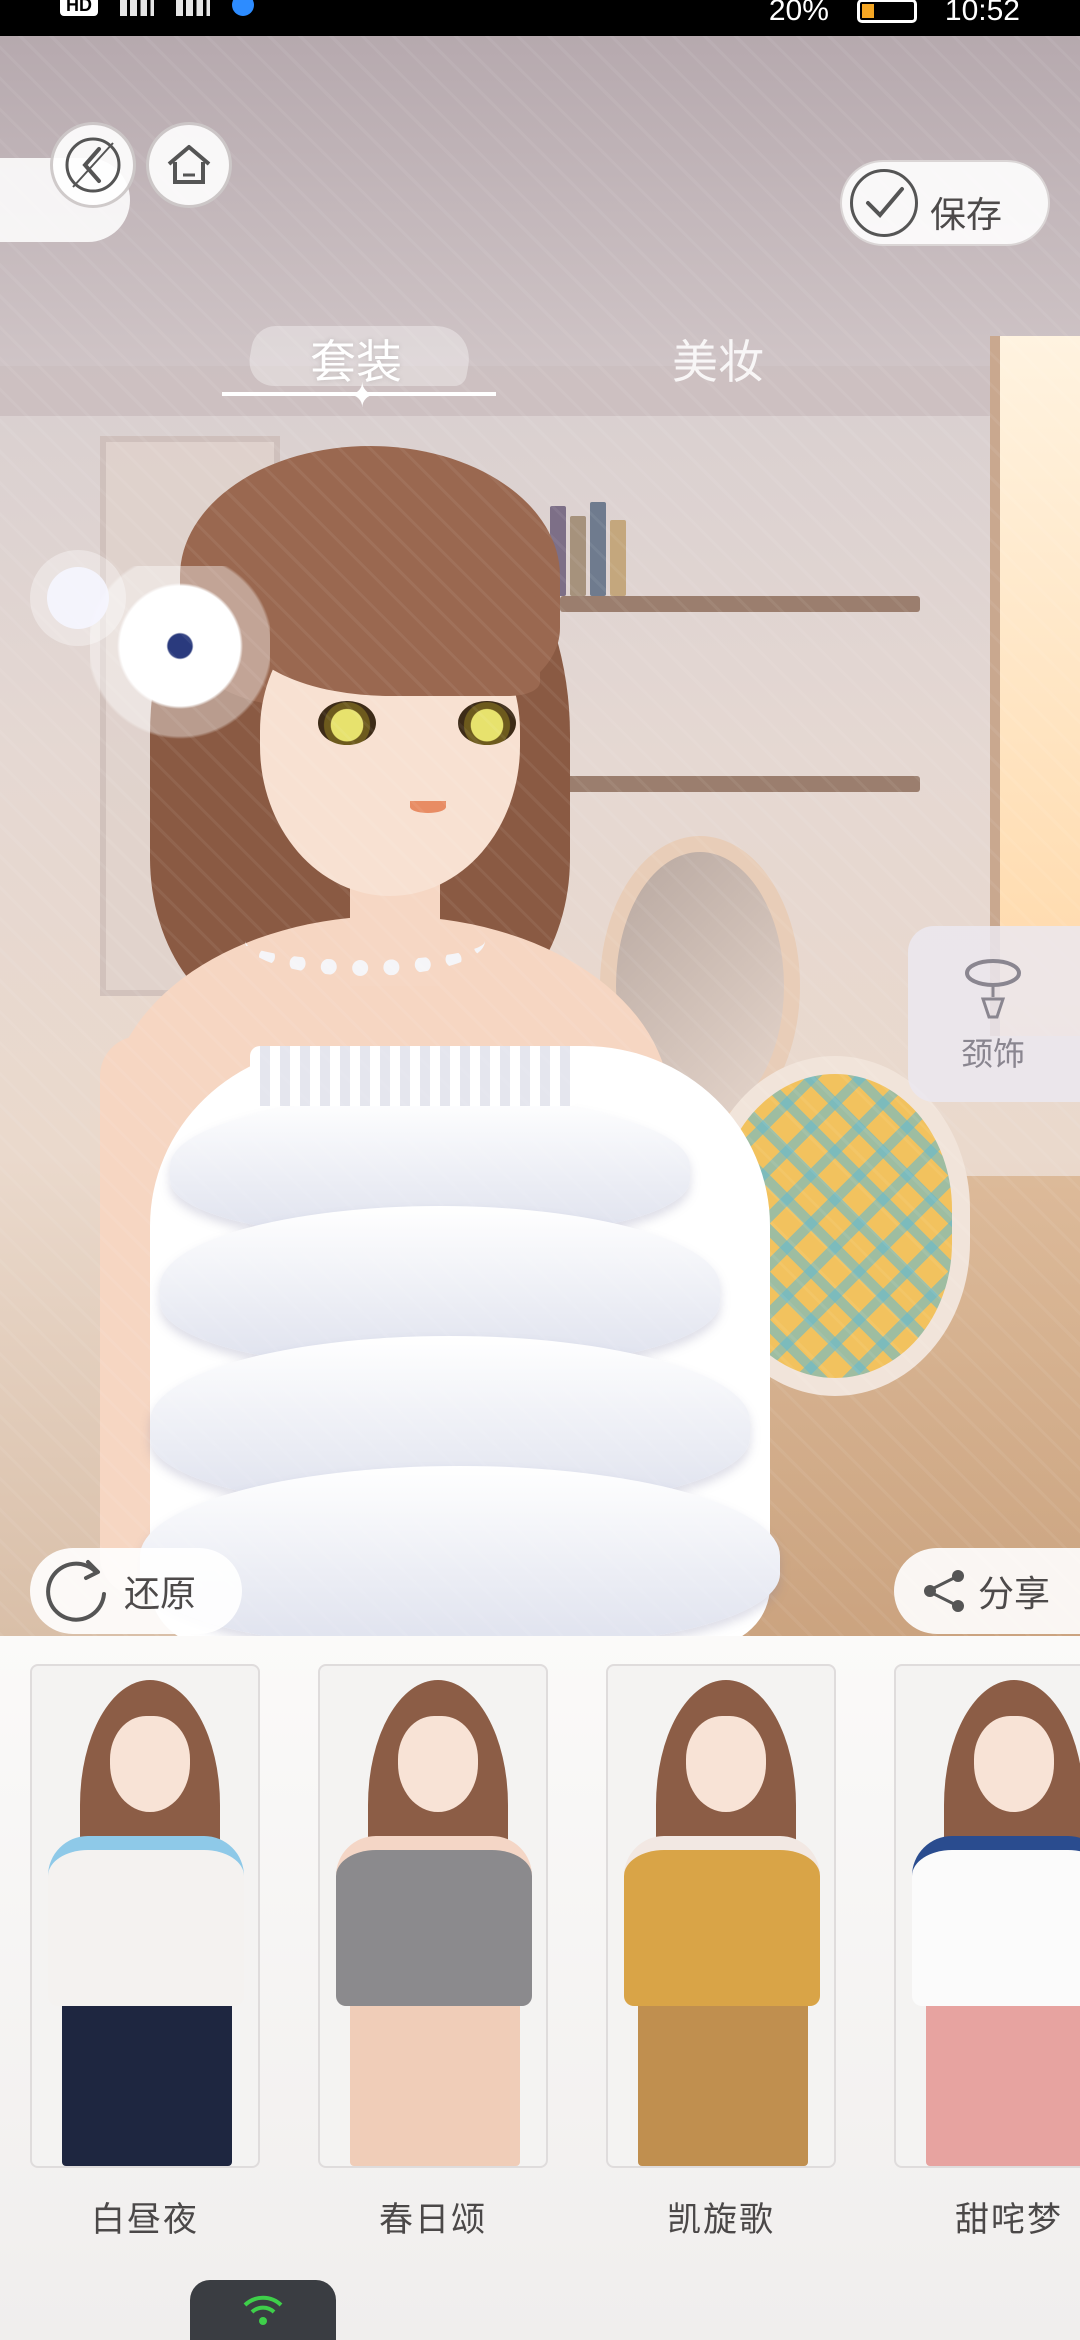 The width and height of the screenshot is (1080, 2340). Describe the element at coordinates (347, 723) in the screenshot. I see `character-eye-left` at that location.